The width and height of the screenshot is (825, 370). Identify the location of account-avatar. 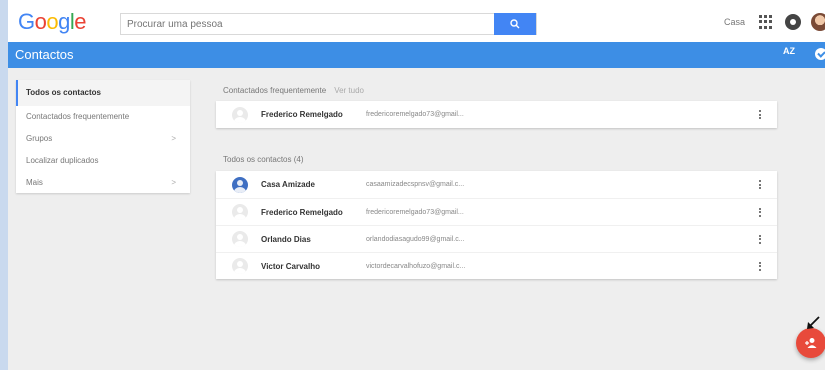
(818, 22).